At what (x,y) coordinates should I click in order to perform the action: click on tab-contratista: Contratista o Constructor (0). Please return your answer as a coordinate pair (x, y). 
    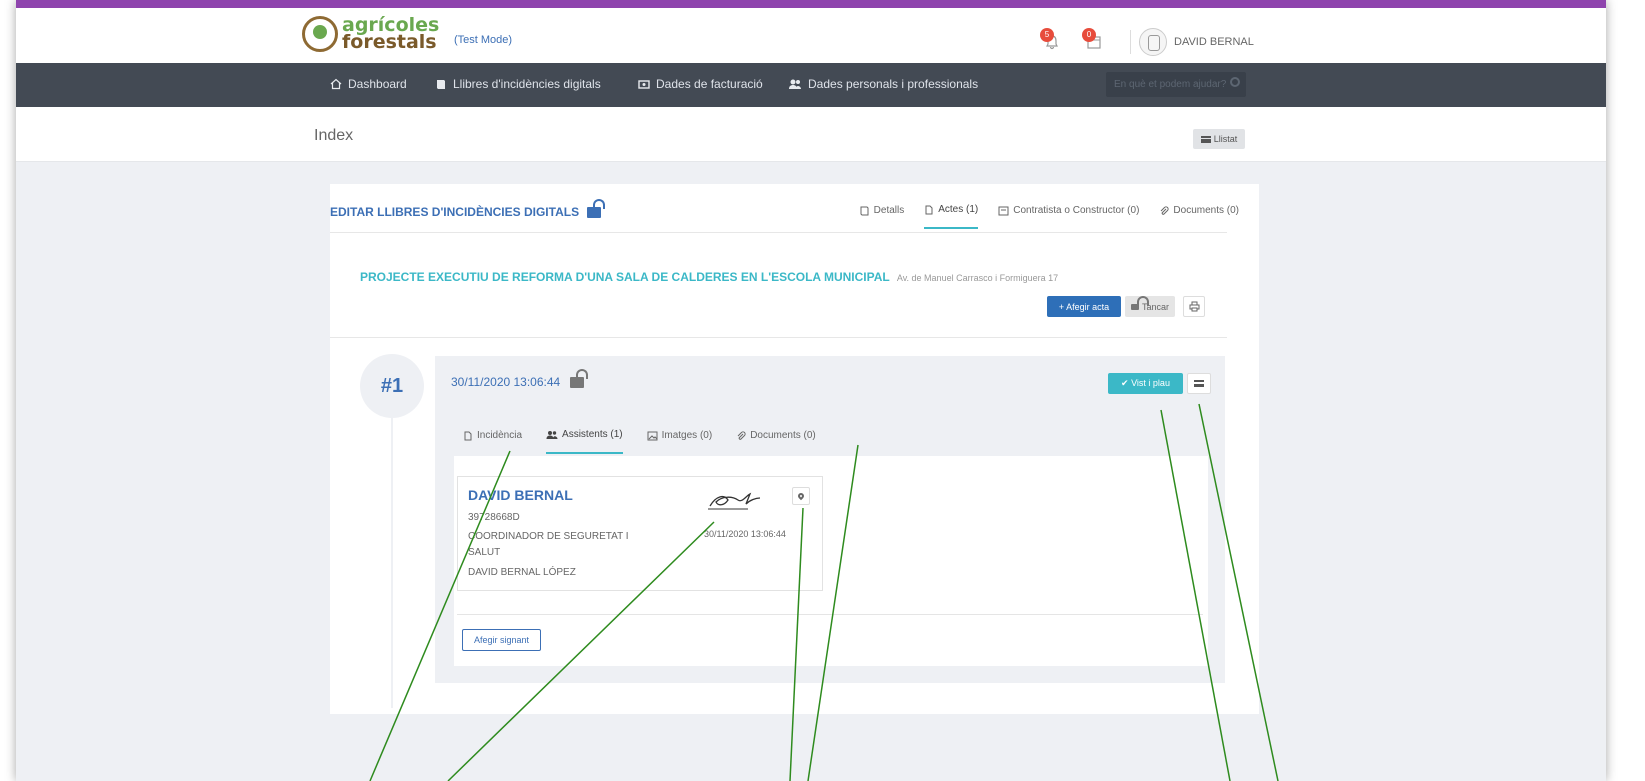
    Looking at the image, I should click on (1068, 216).